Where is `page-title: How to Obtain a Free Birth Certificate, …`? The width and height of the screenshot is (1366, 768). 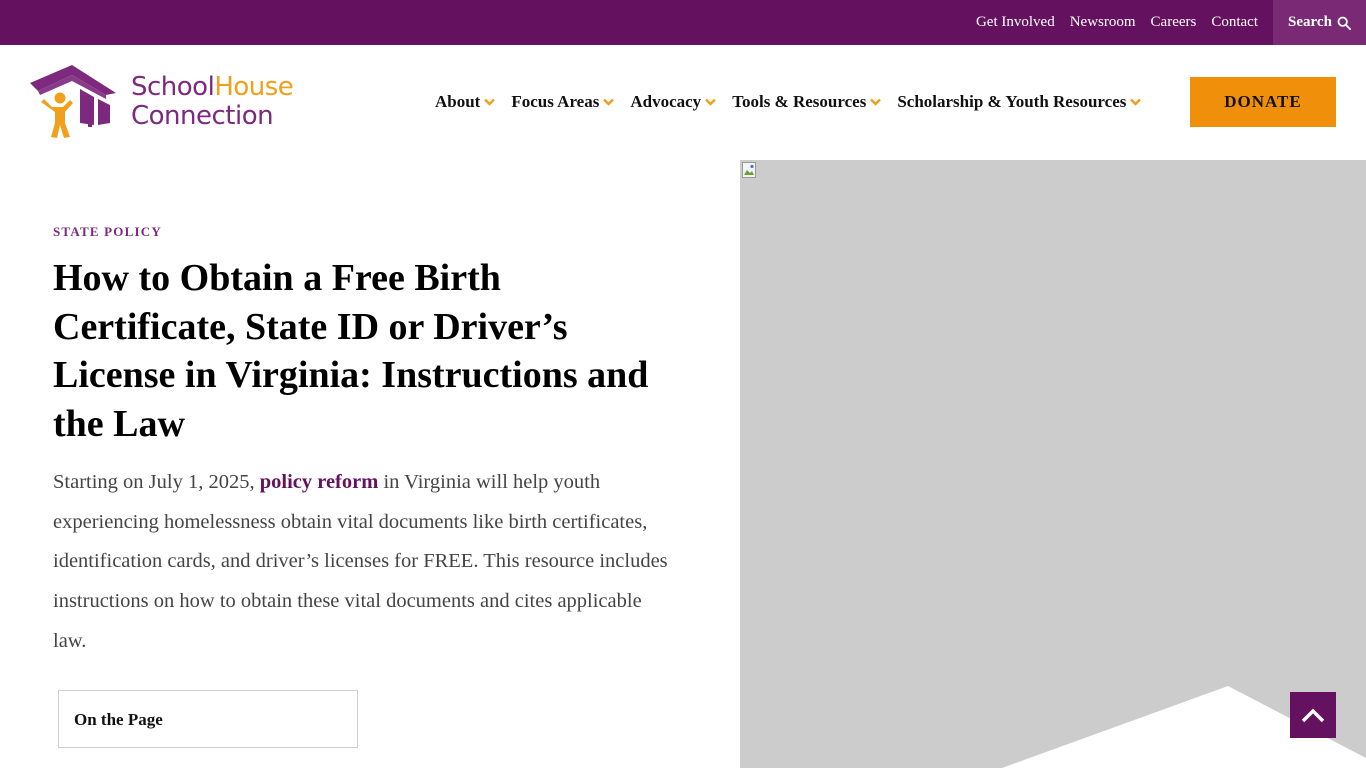 page-title: How to Obtain a Free Birth Certificate, … is located at coordinates (351, 351).